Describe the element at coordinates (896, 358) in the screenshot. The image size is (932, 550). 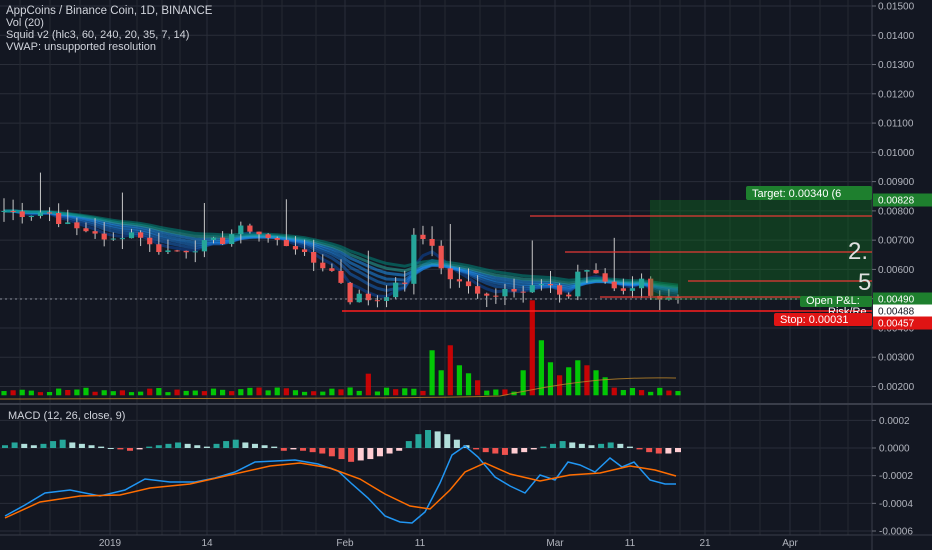
I see `price-tick-label: 0.00300` at that location.